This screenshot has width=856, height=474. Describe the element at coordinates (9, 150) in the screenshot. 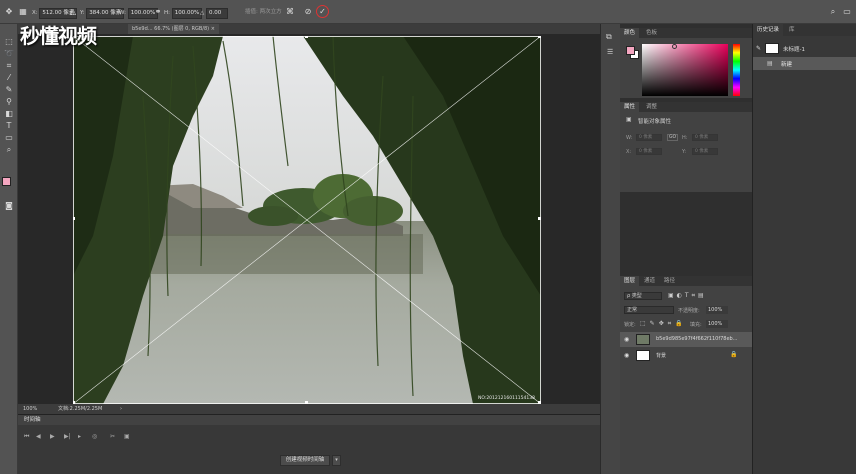

I see `zoom-tool-icon: ⌕` at that location.